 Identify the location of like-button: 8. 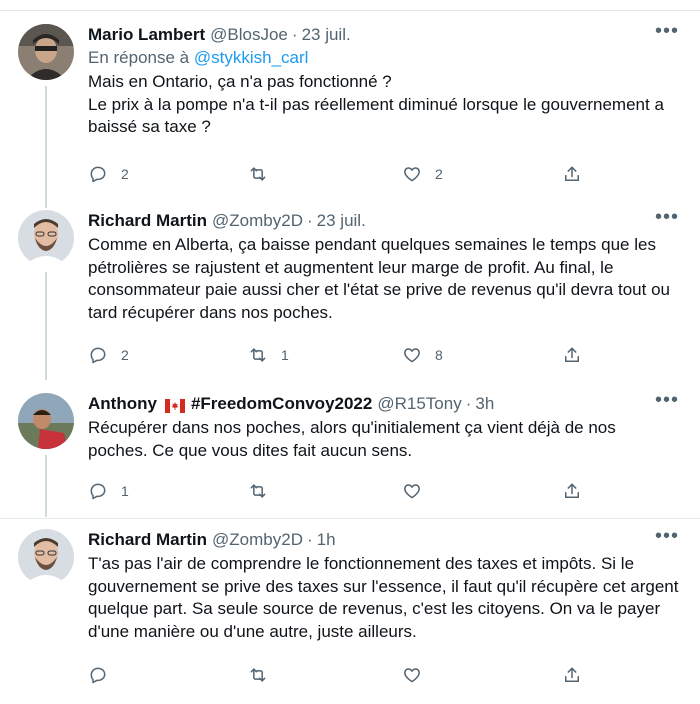
(422, 355).